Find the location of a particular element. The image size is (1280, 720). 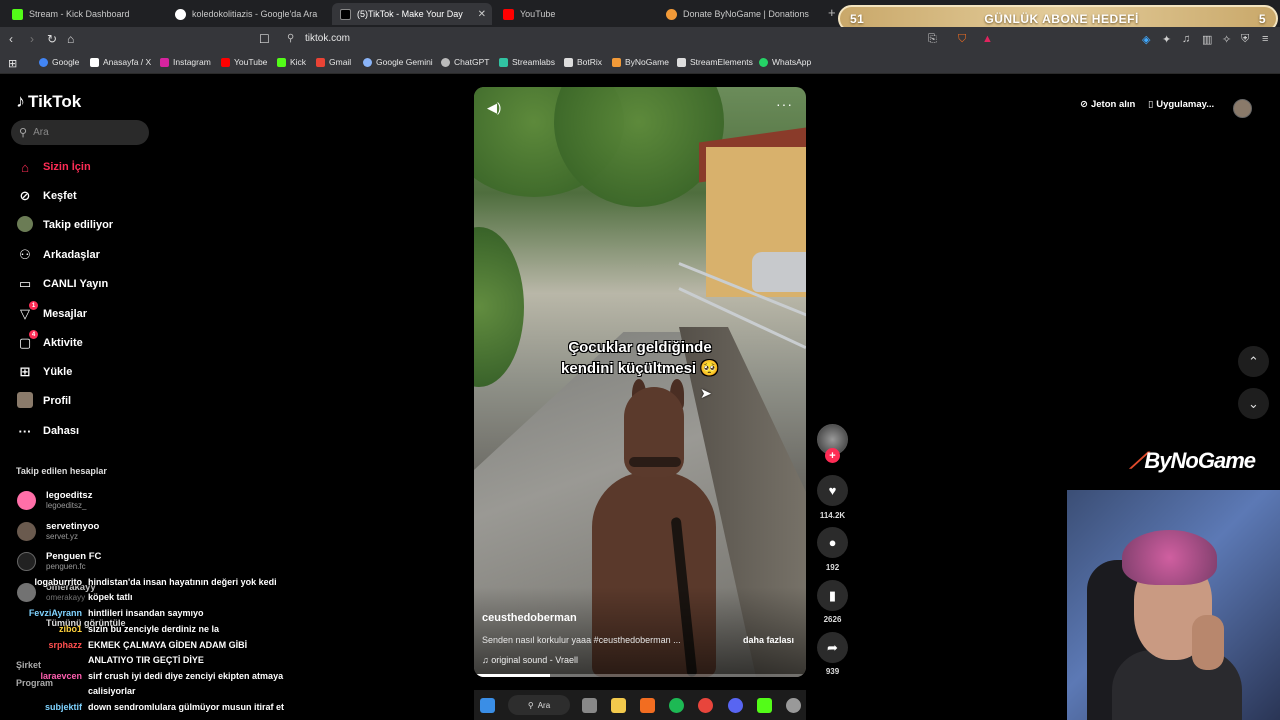

chat-message: zibo1 sizin bu zenciyle derdiniz ne la is located at coordinates (139, 629).